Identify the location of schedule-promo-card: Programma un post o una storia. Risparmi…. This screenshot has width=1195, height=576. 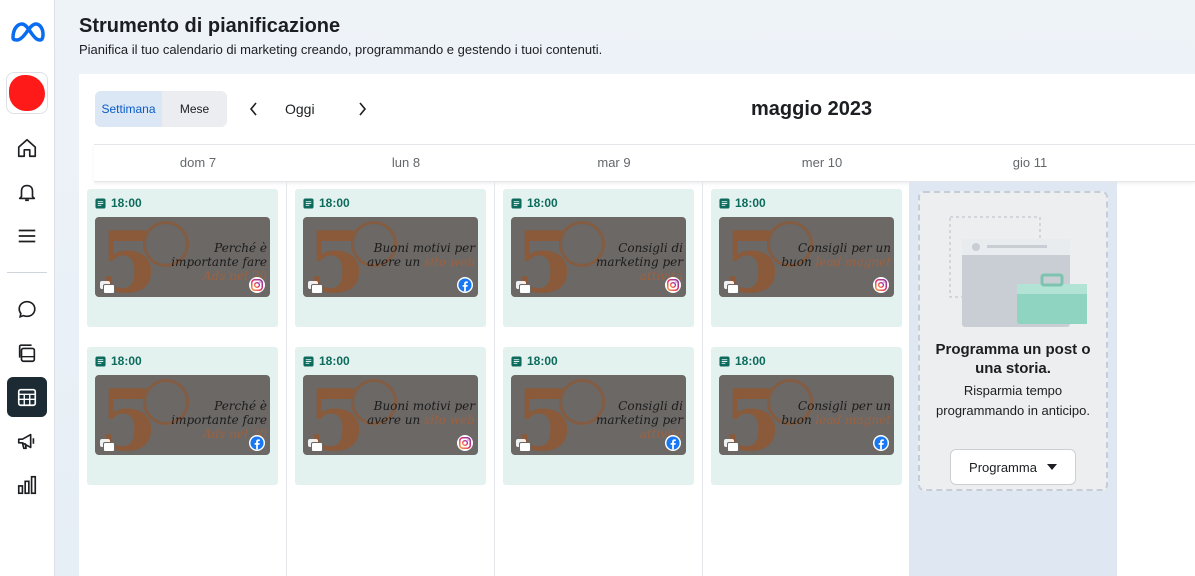
(1013, 341).